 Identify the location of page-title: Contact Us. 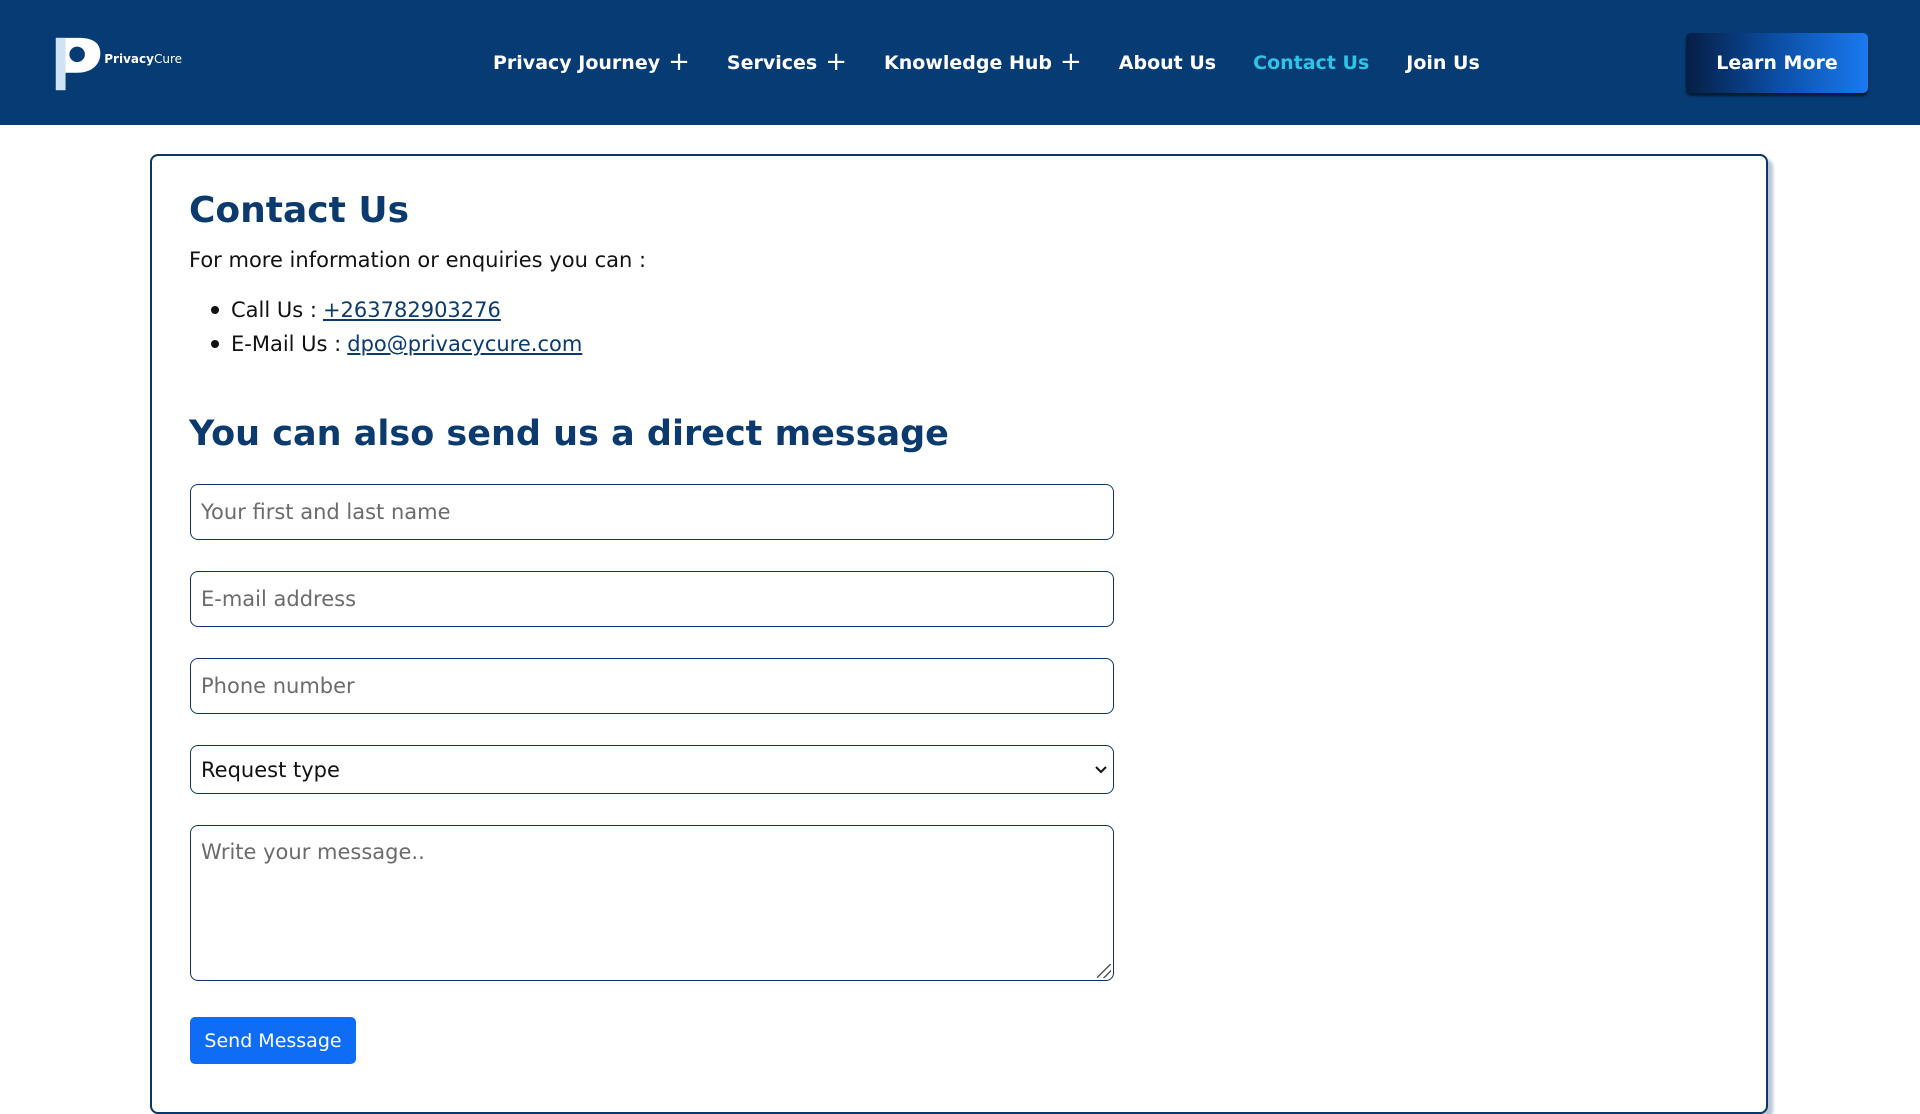
(299, 210).